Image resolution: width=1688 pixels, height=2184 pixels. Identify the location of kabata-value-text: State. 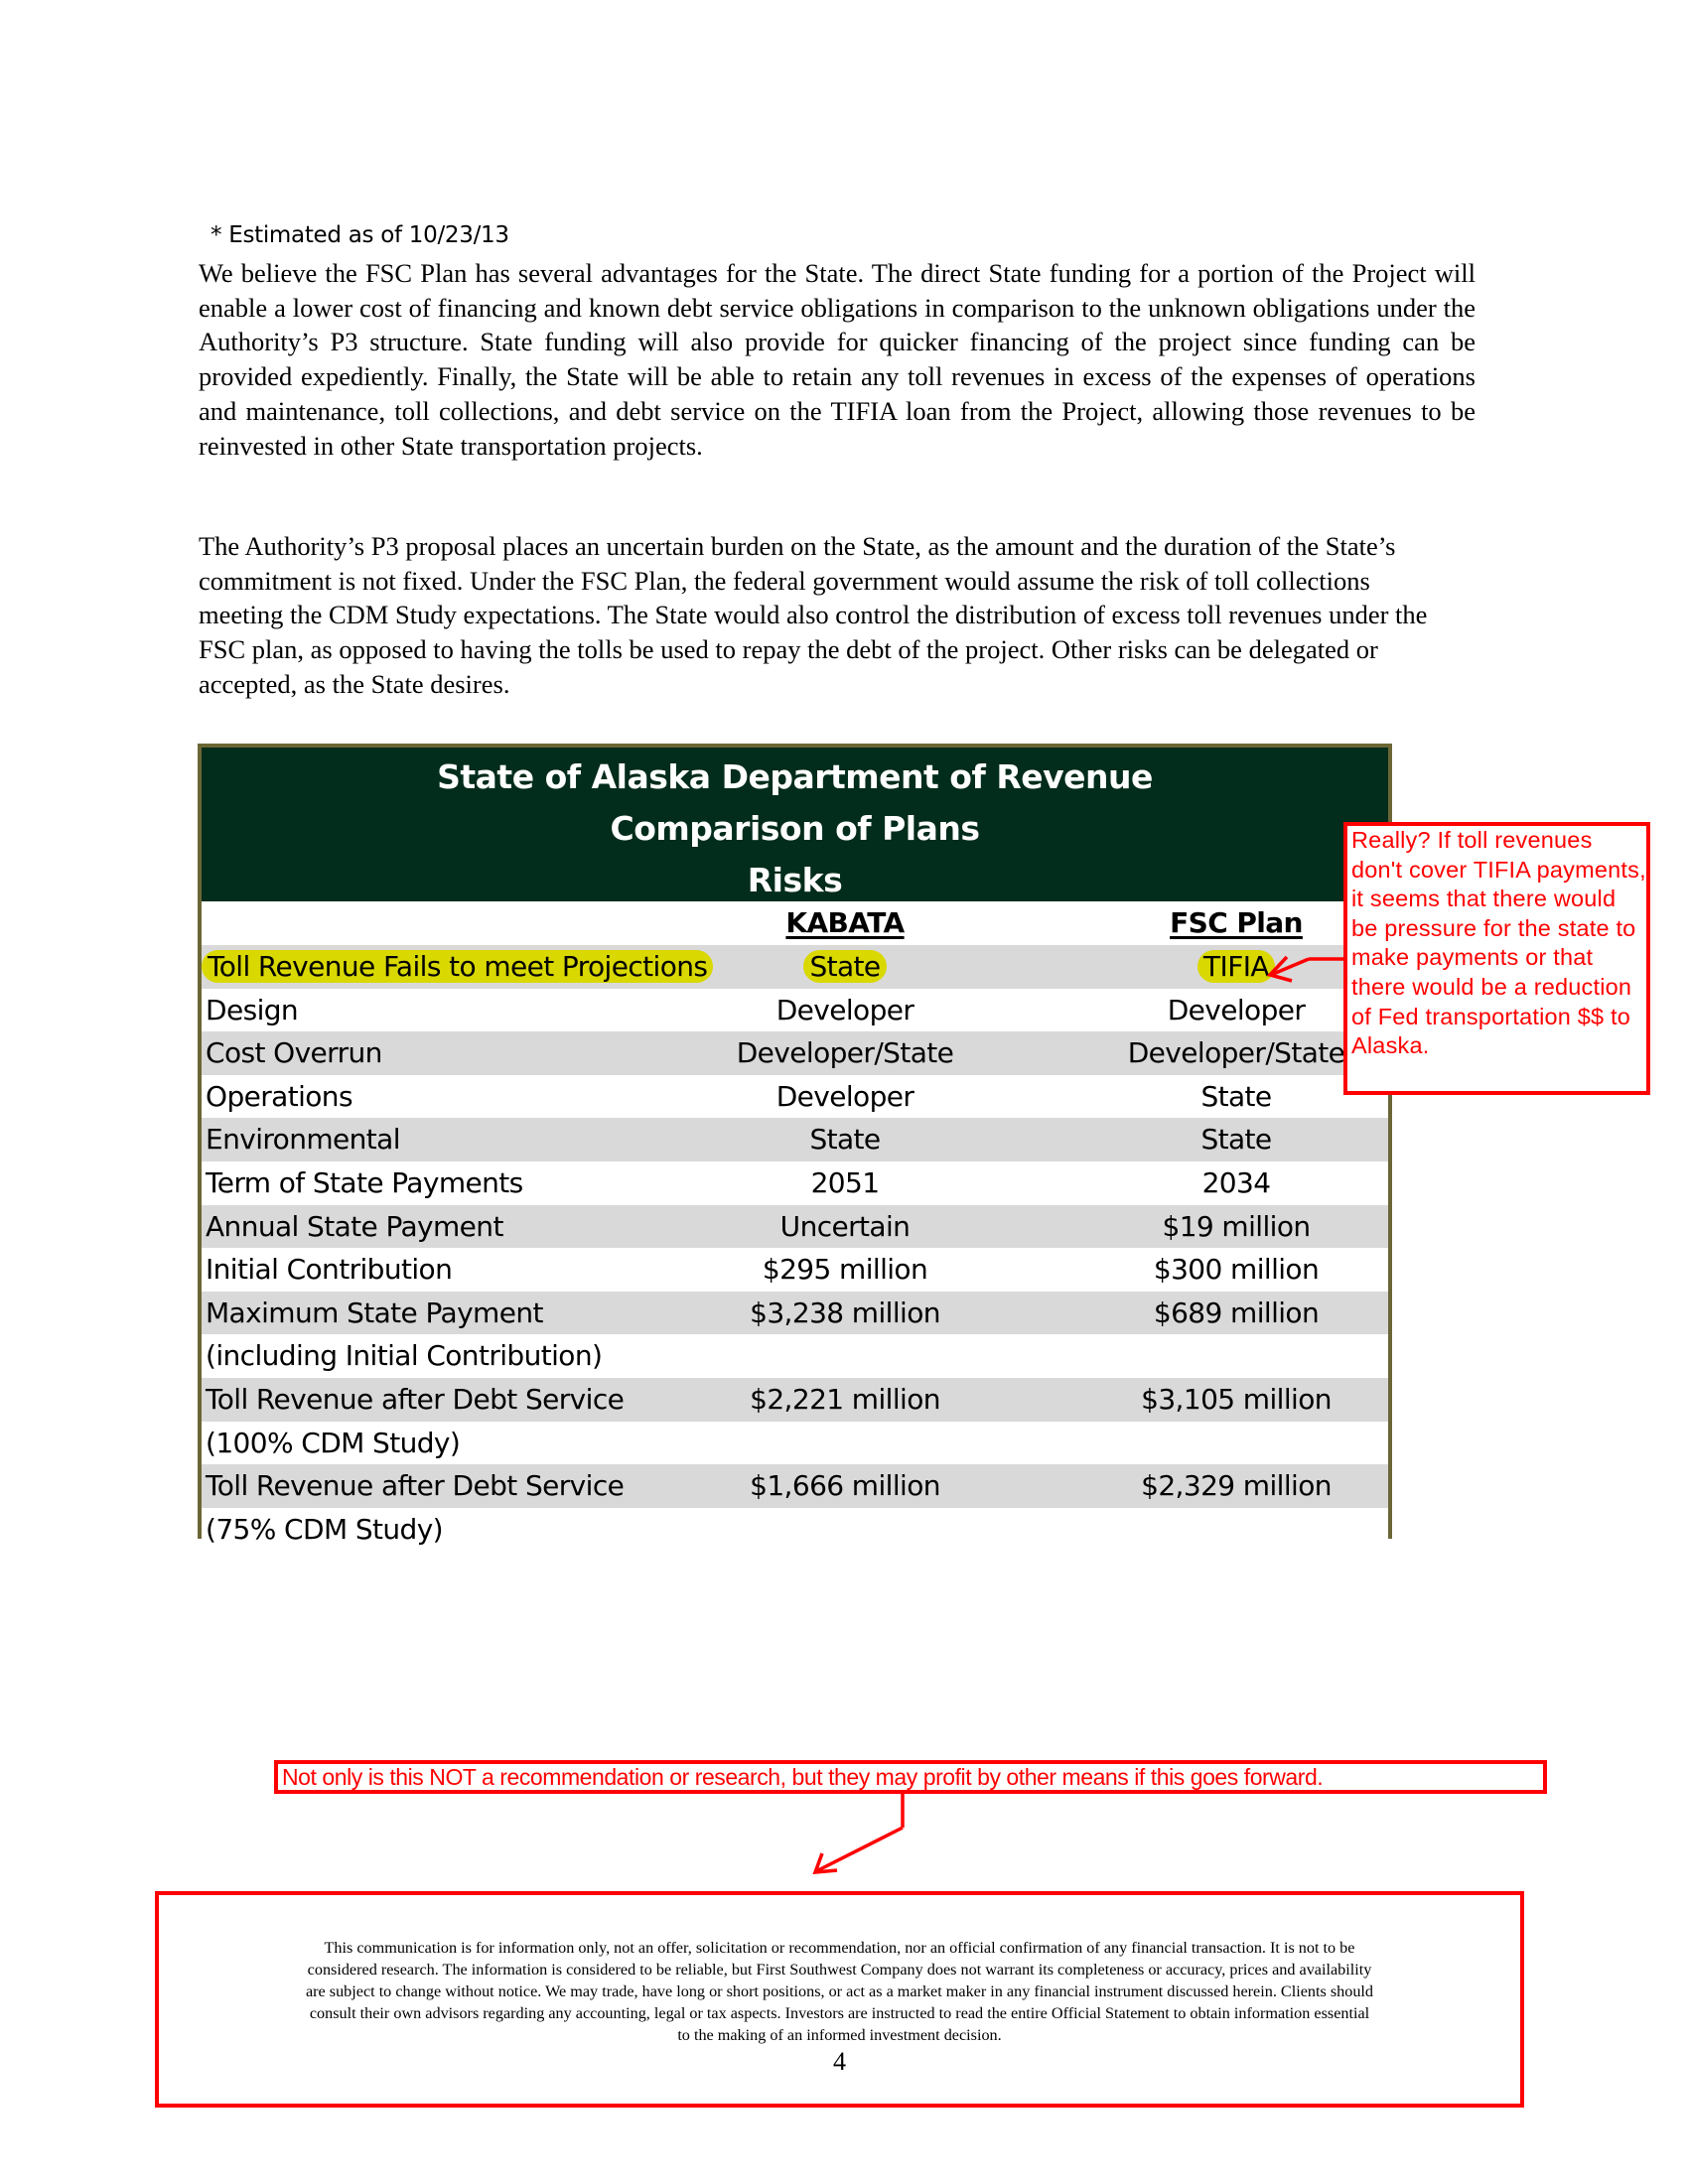
(845, 966).